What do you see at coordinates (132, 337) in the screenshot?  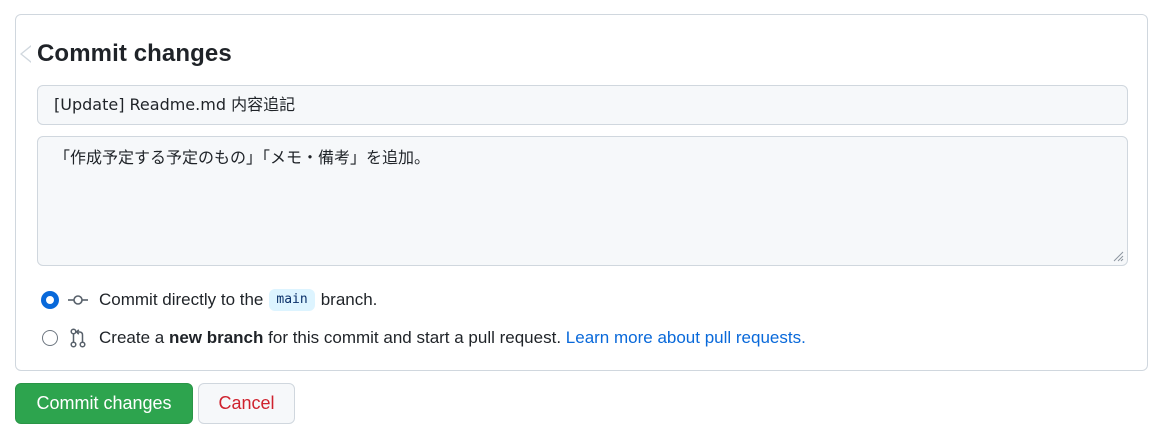 I see `new-branch-prefix: Create a` at bounding box center [132, 337].